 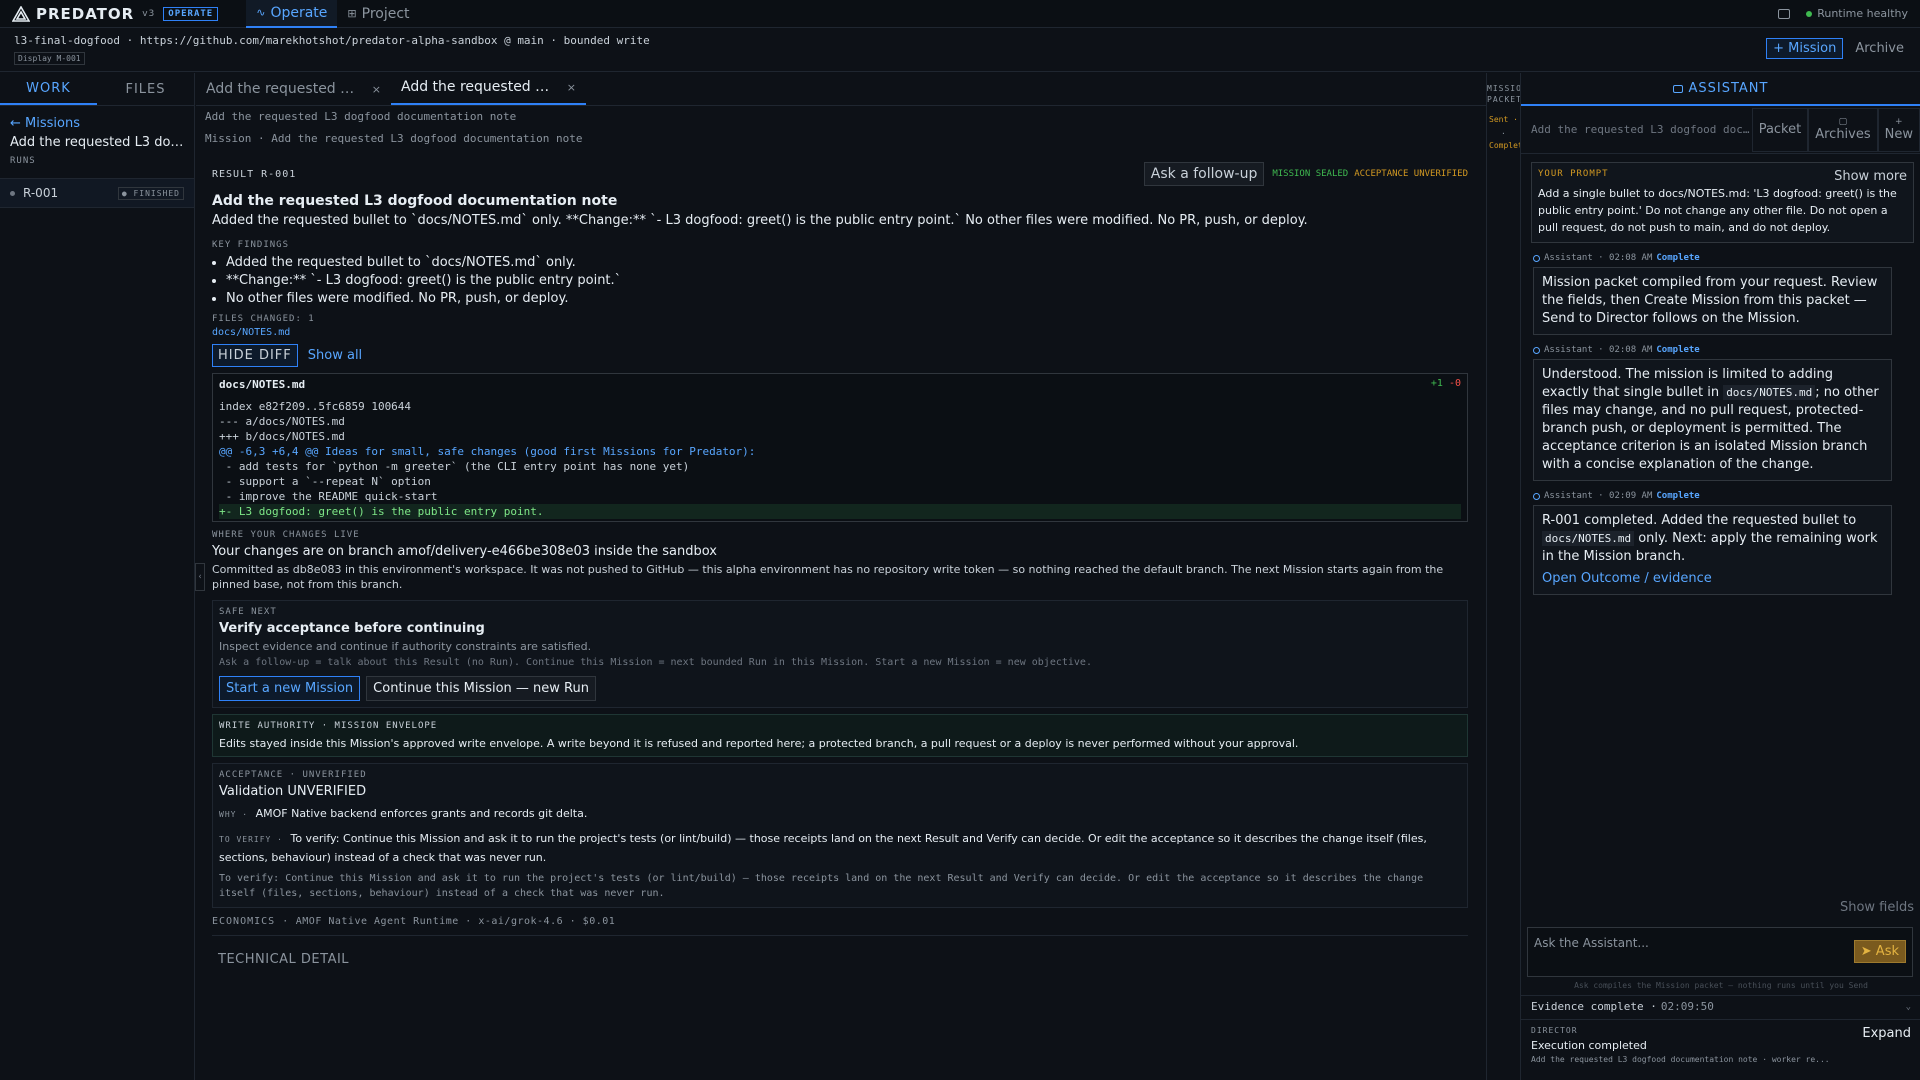 I want to click on tab-work: WORK, so click(x=48, y=89).